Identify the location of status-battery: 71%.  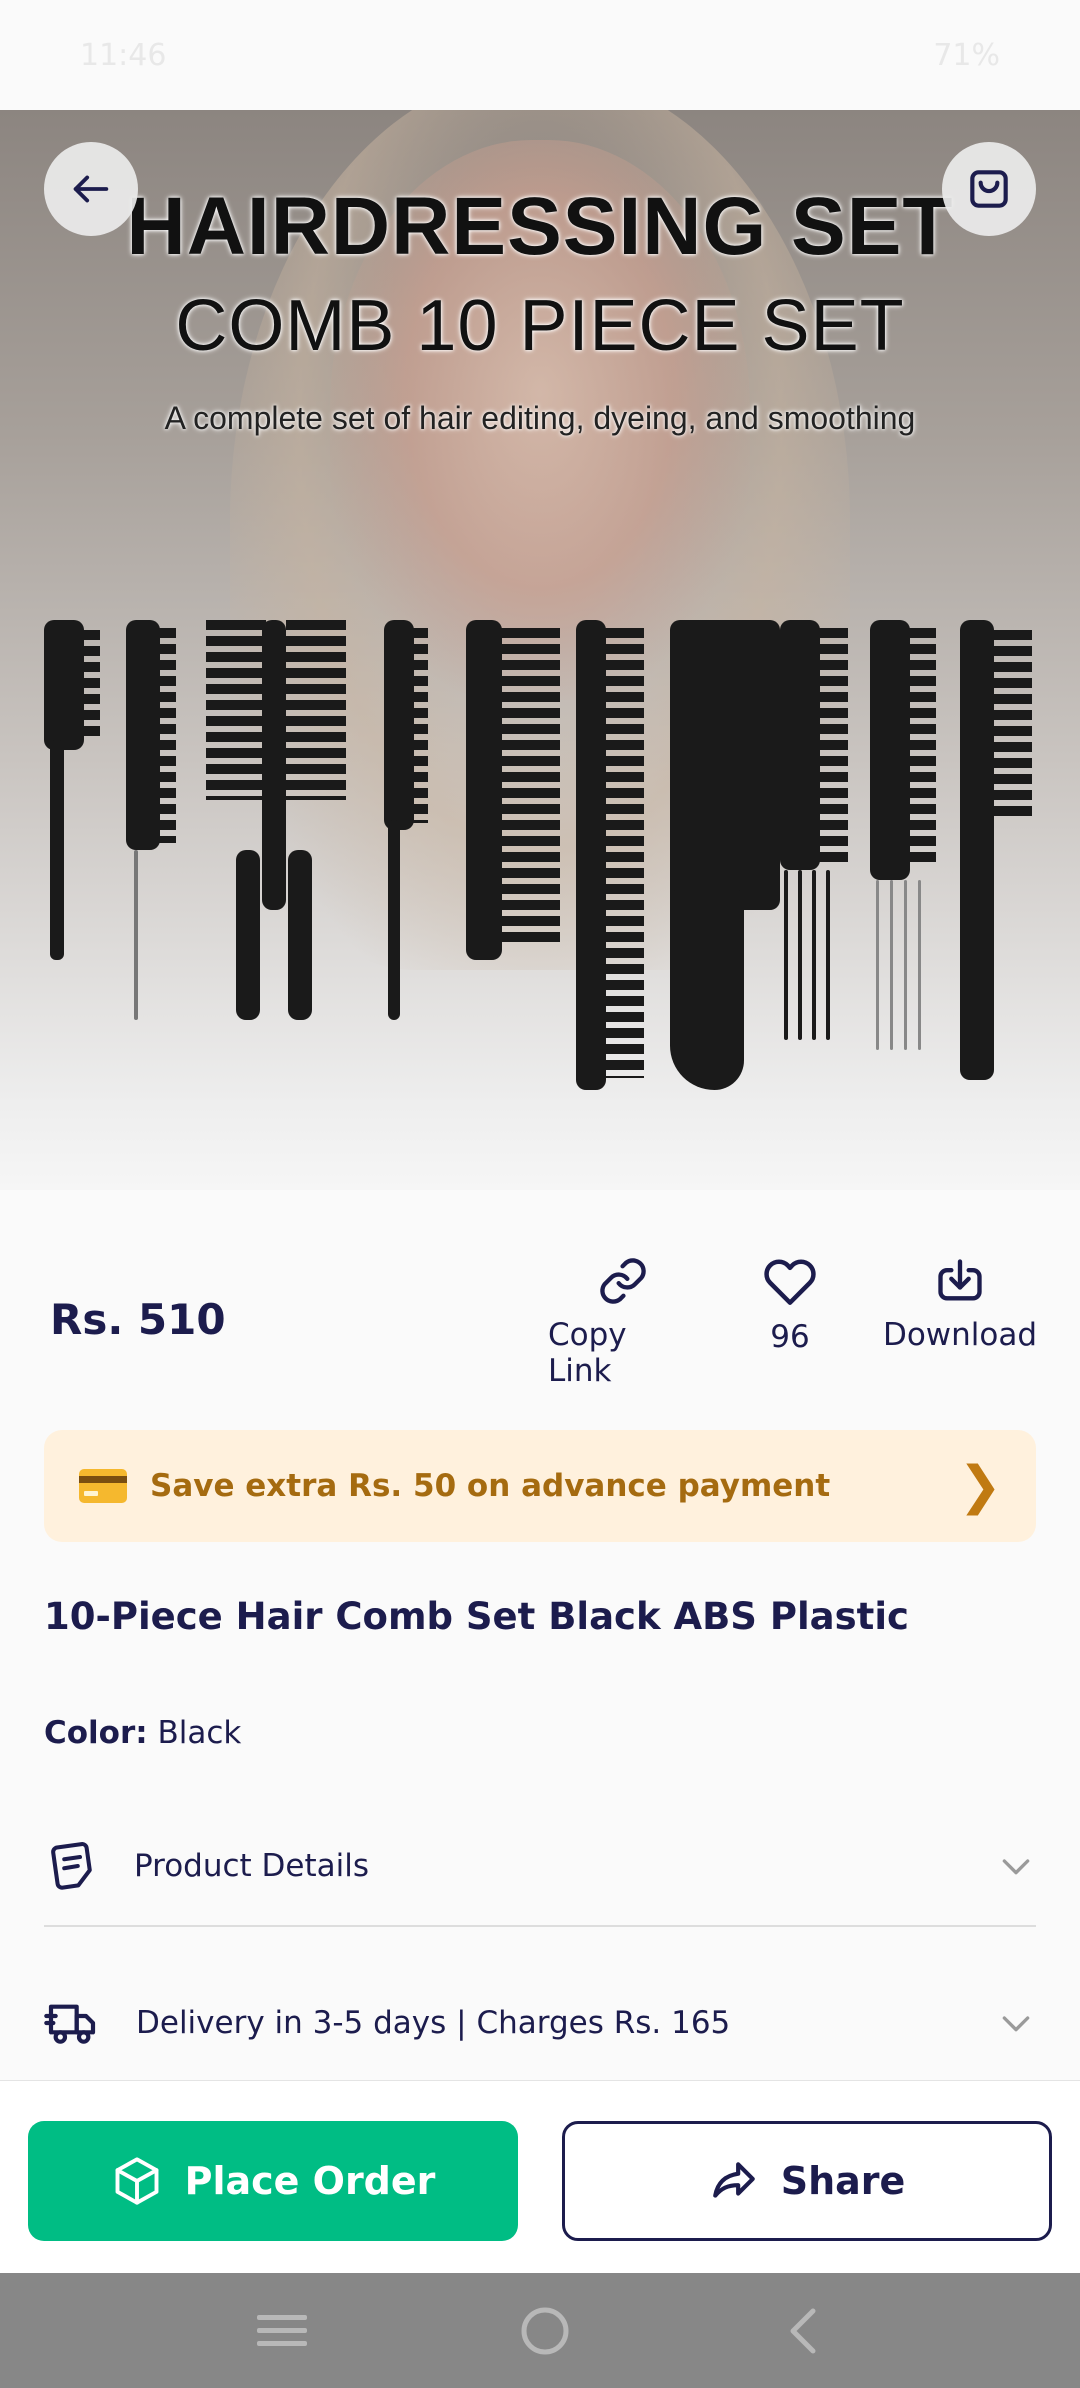
(966, 55).